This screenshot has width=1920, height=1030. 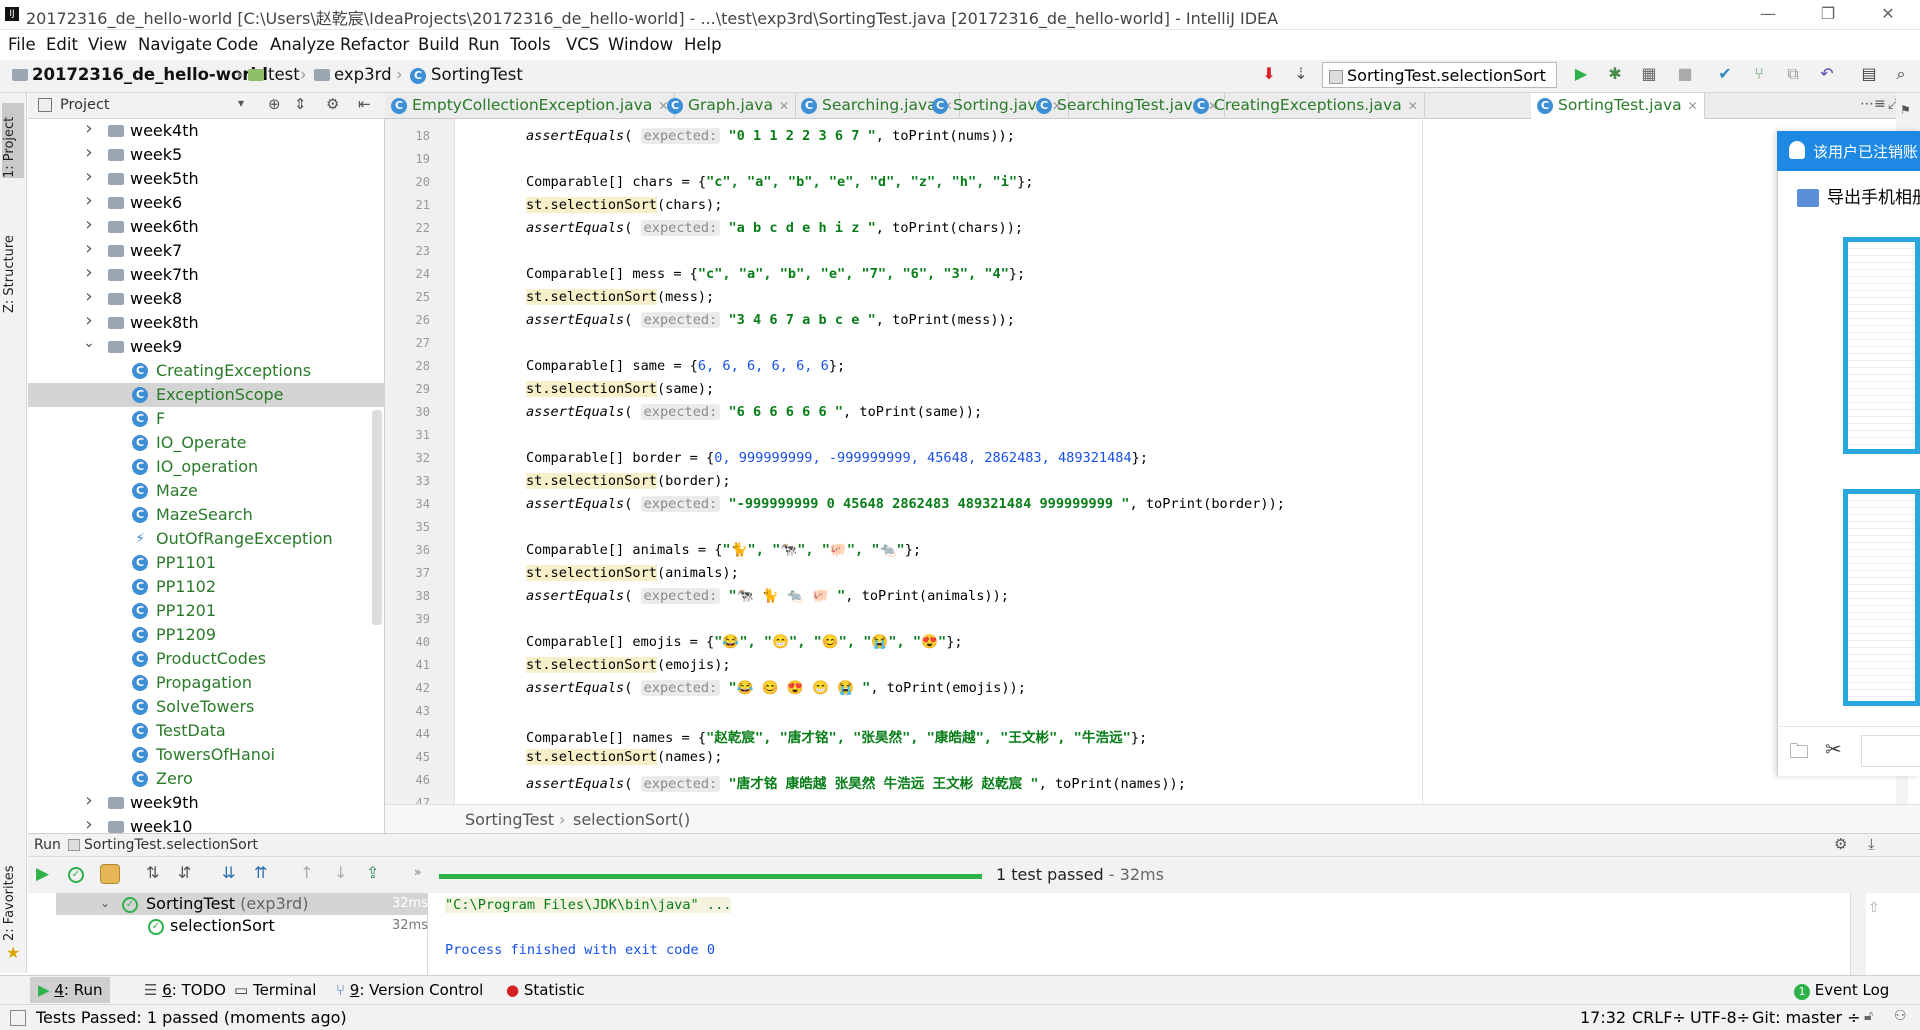 What do you see at coordinates (206, 611) in the screenshot?
I see `tree-class: C PP1201` at bounding box center [206, 611].